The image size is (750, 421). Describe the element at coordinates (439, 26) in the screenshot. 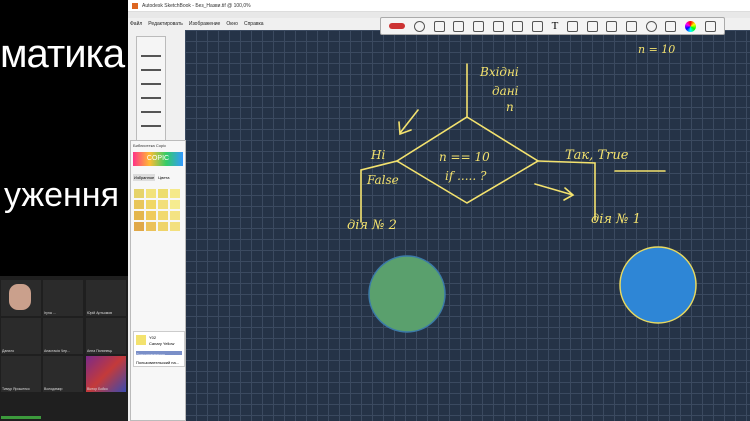

I see `select-icon` at that location.